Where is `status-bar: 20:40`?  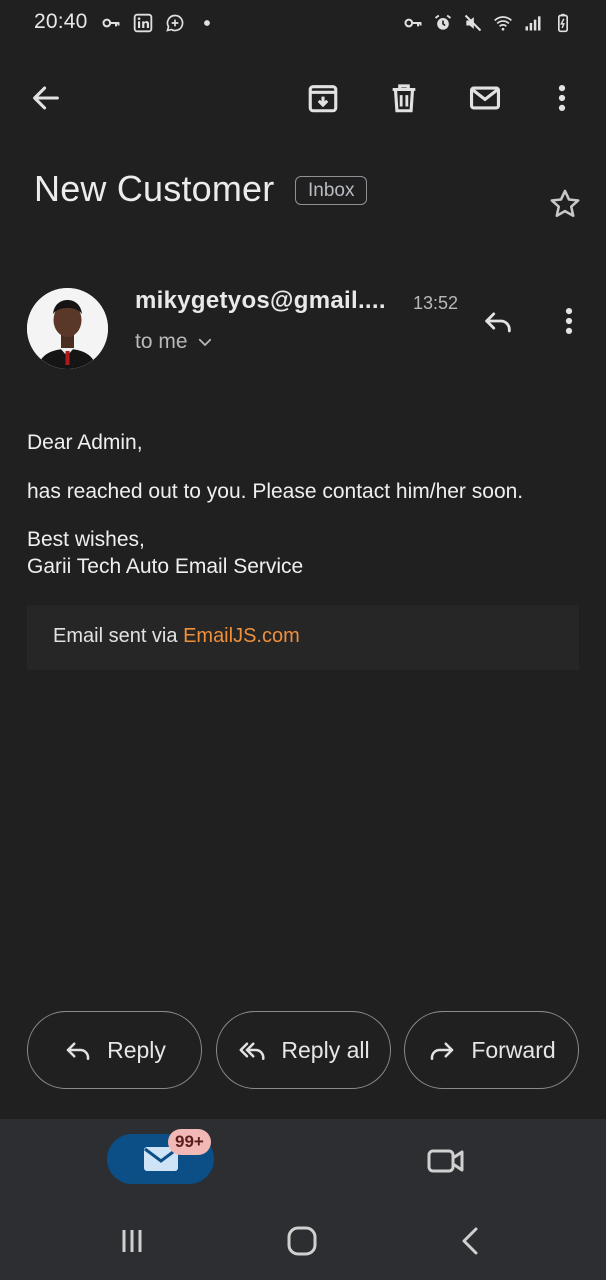
status-bar: 20:40 is located at coordinates (303, 23).